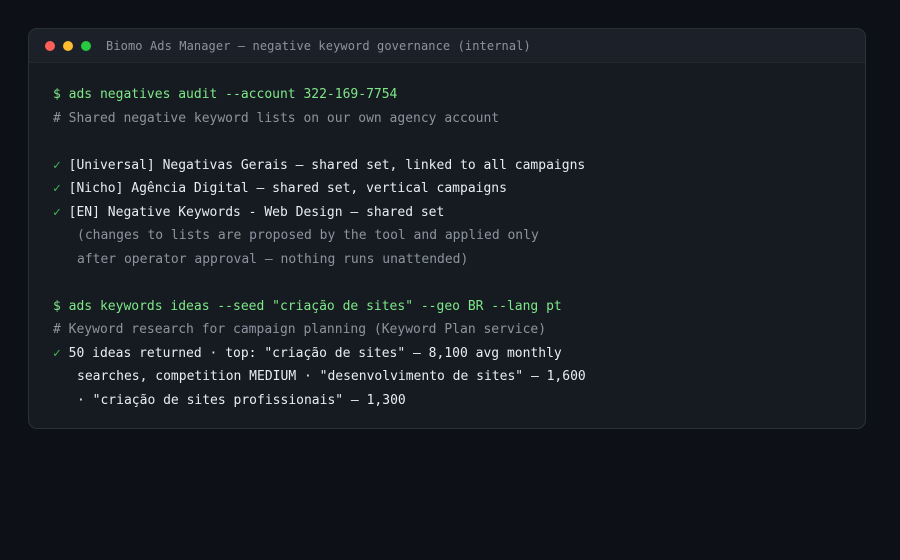 This screenshot has width=900, height=560. Describe the element at coordinates (68, 45) in the screenshot. I see `minimize-window-button` at that location.